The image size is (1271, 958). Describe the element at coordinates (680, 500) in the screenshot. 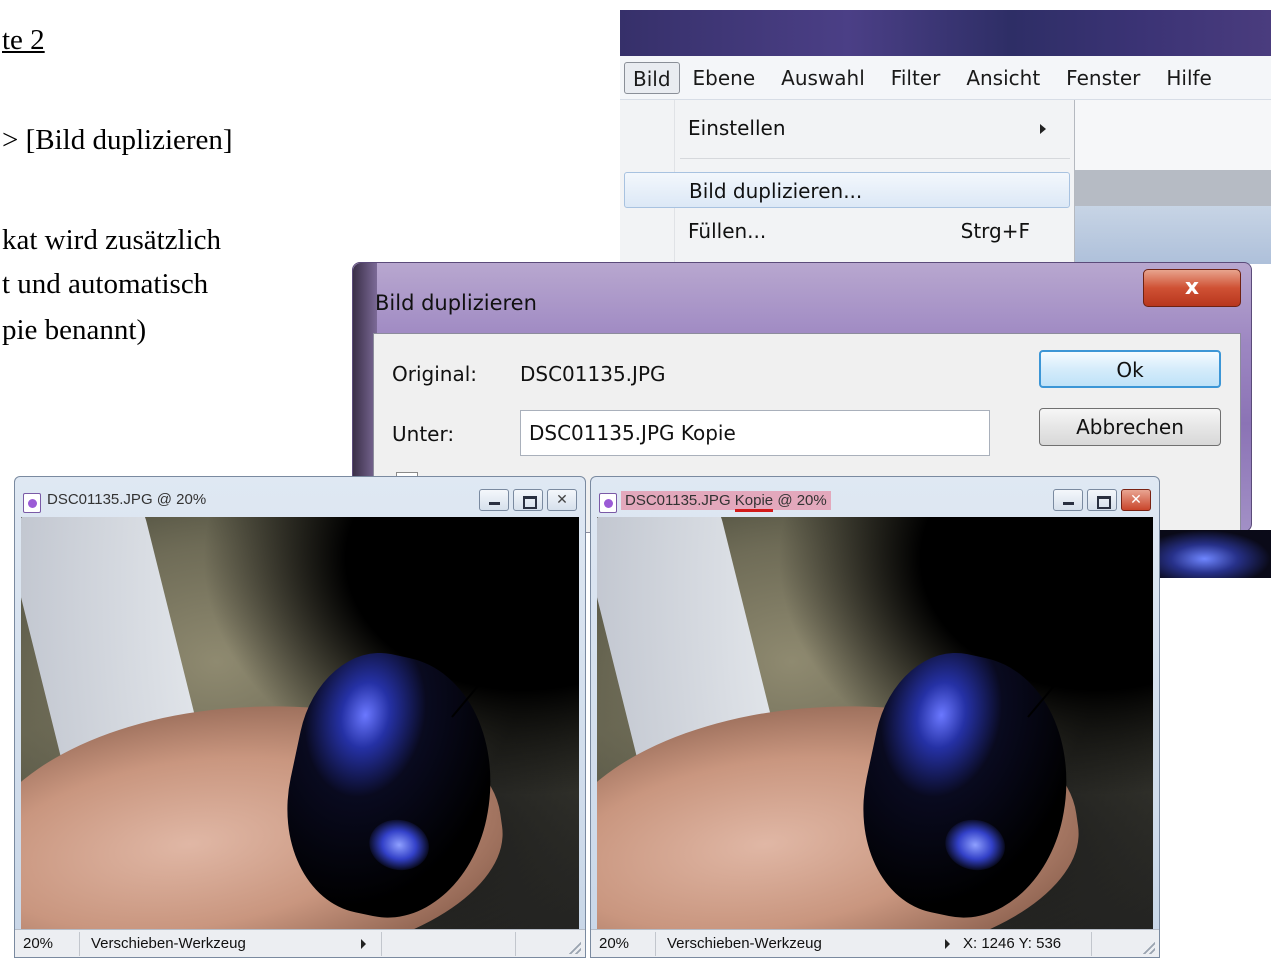

I see `title-filename: DSC01135.JPG` at that location.